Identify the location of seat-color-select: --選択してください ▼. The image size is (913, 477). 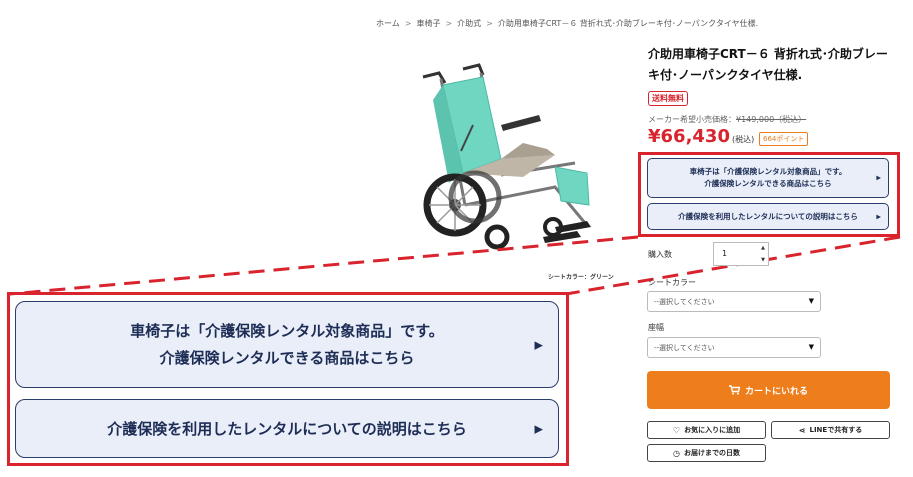
(734, 301).